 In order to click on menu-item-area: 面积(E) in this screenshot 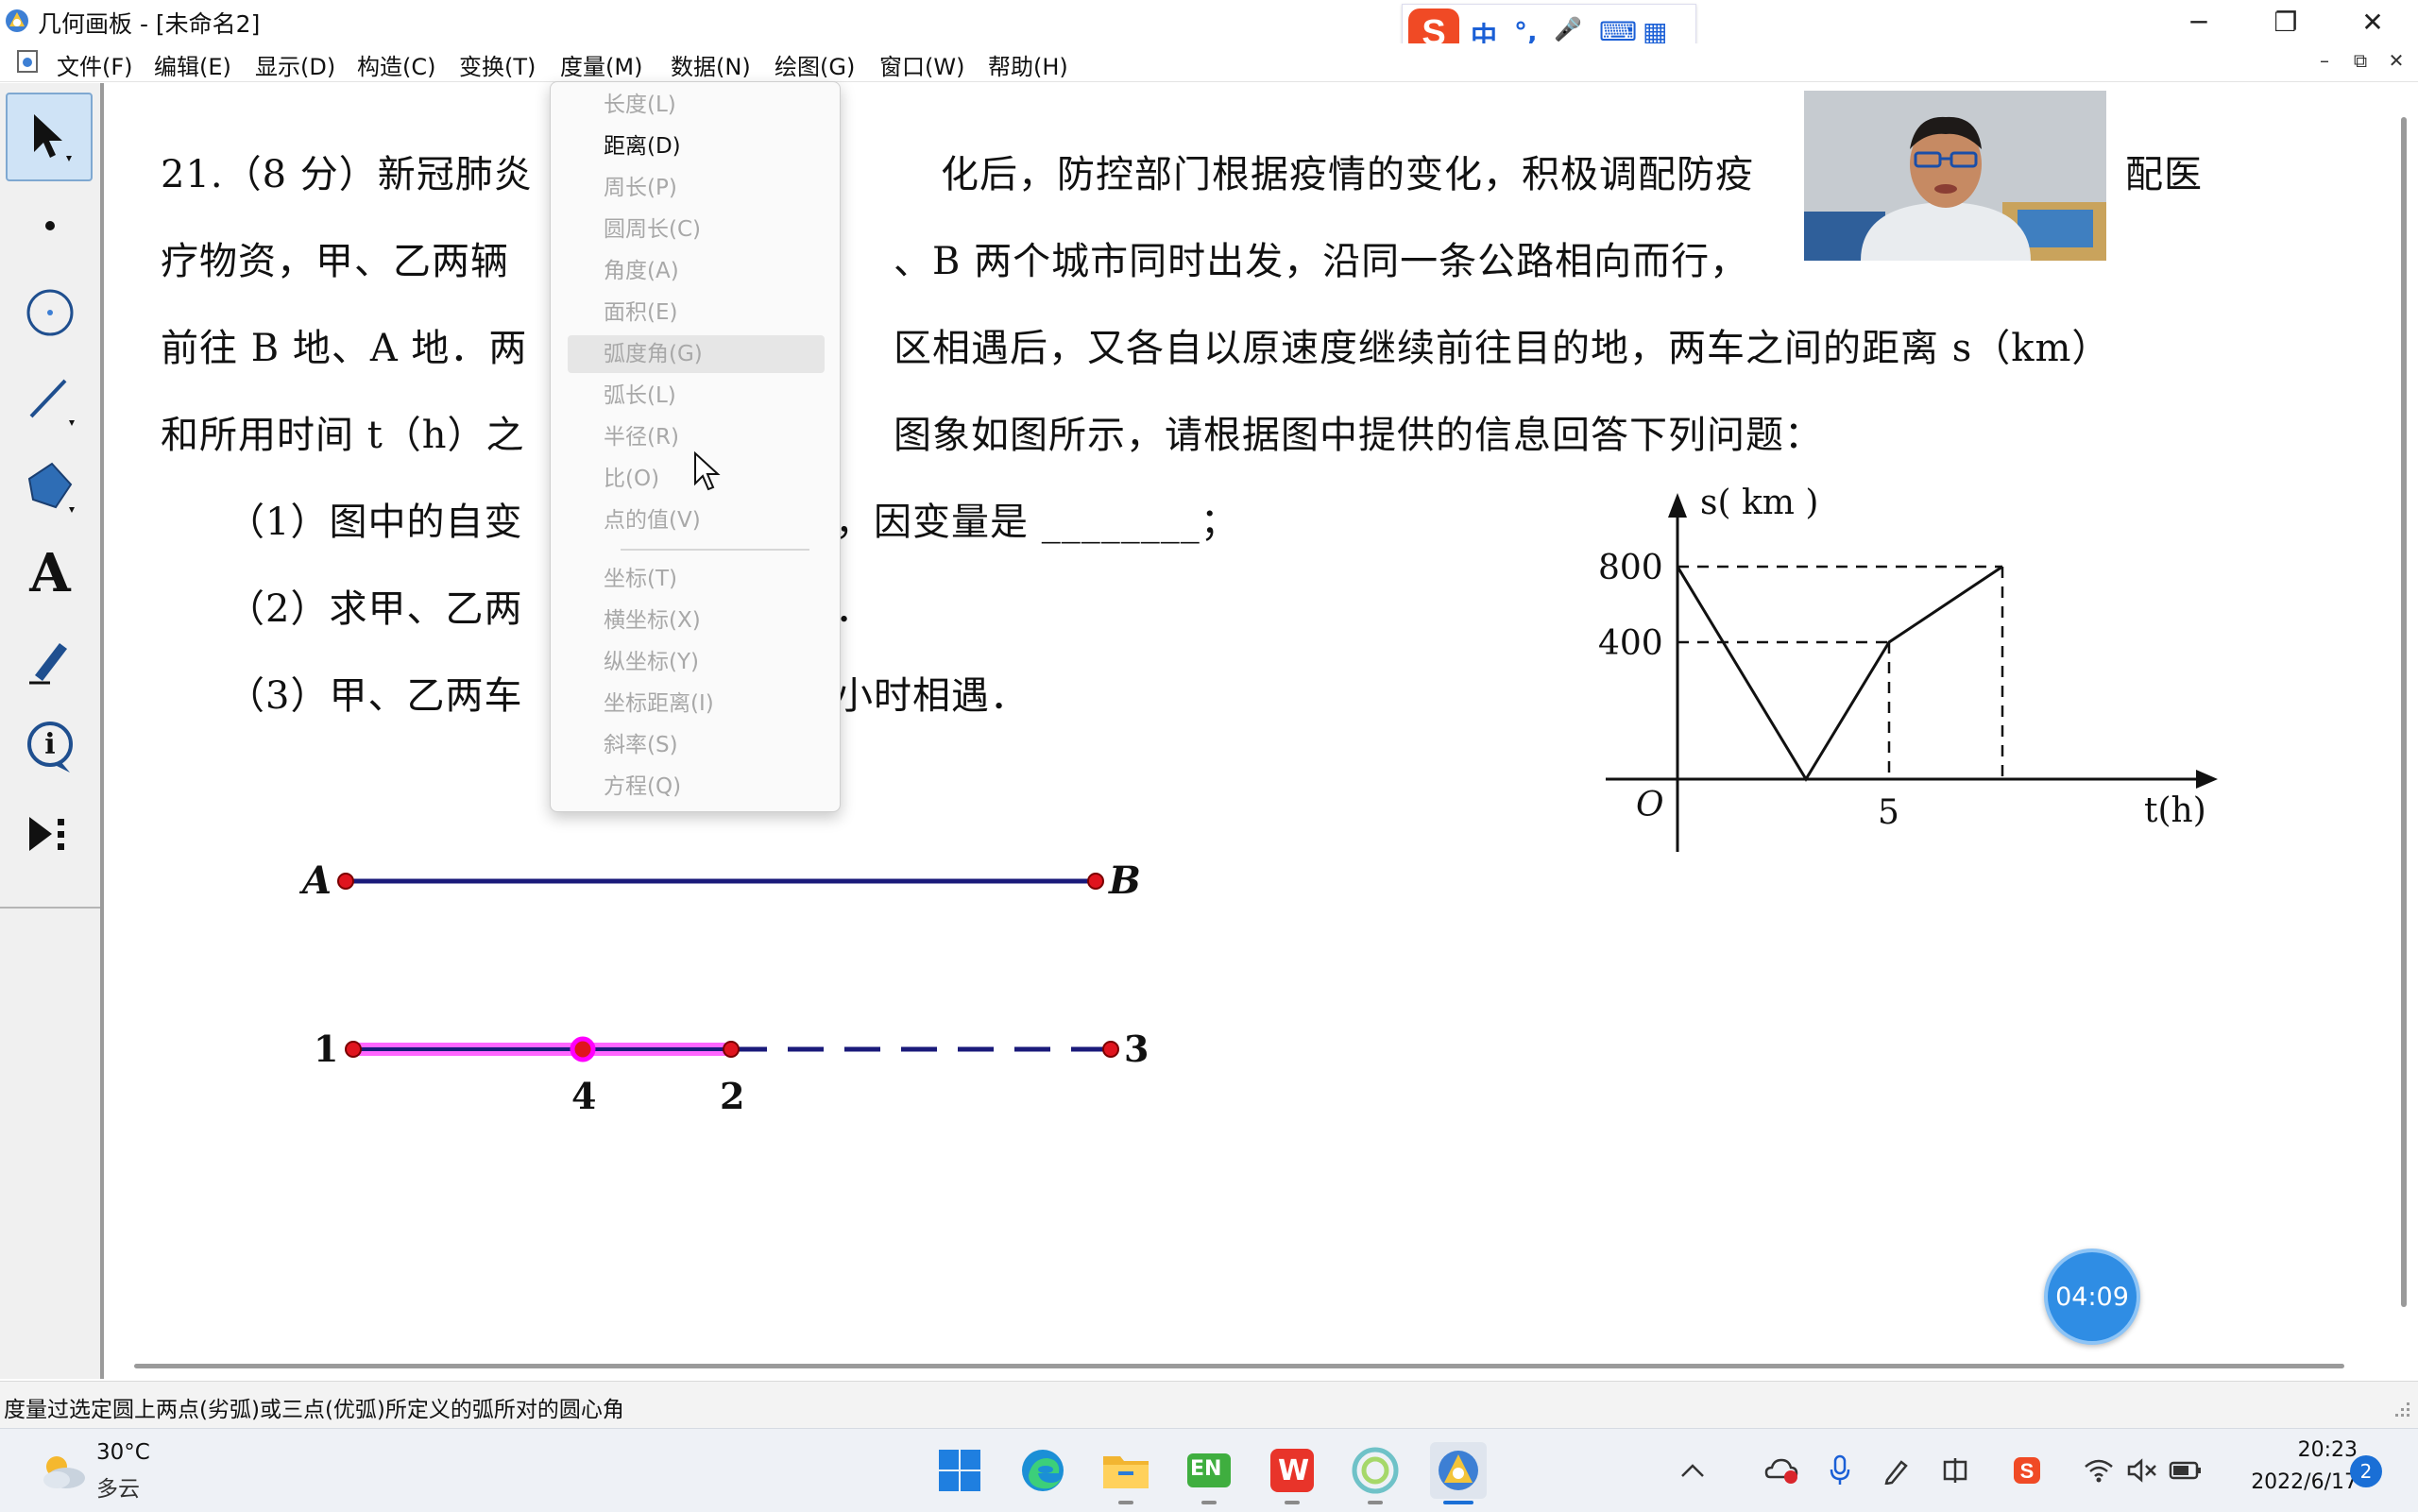, I will do `click(696, 312)`.